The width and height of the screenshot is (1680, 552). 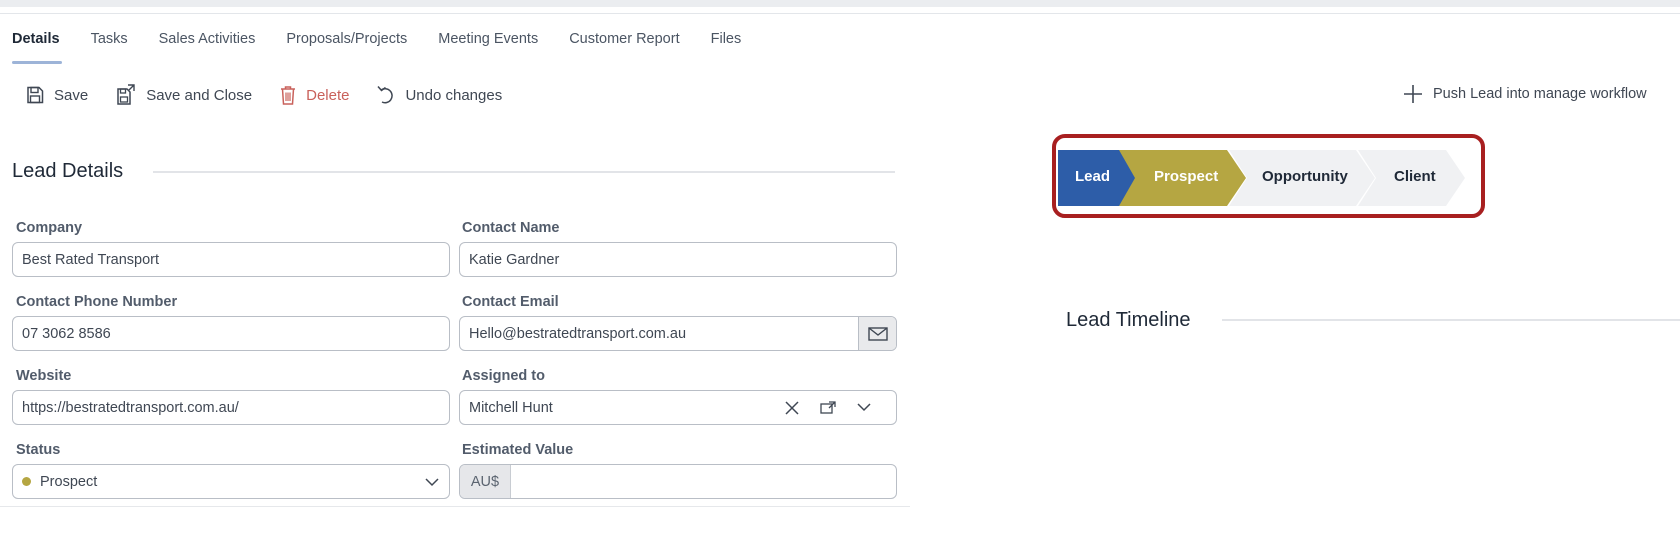 What do you see at coordinates (454, 95) in the screenshot?
I see `undo-changes-label: Undo changes` at bounding box center [454, 95].